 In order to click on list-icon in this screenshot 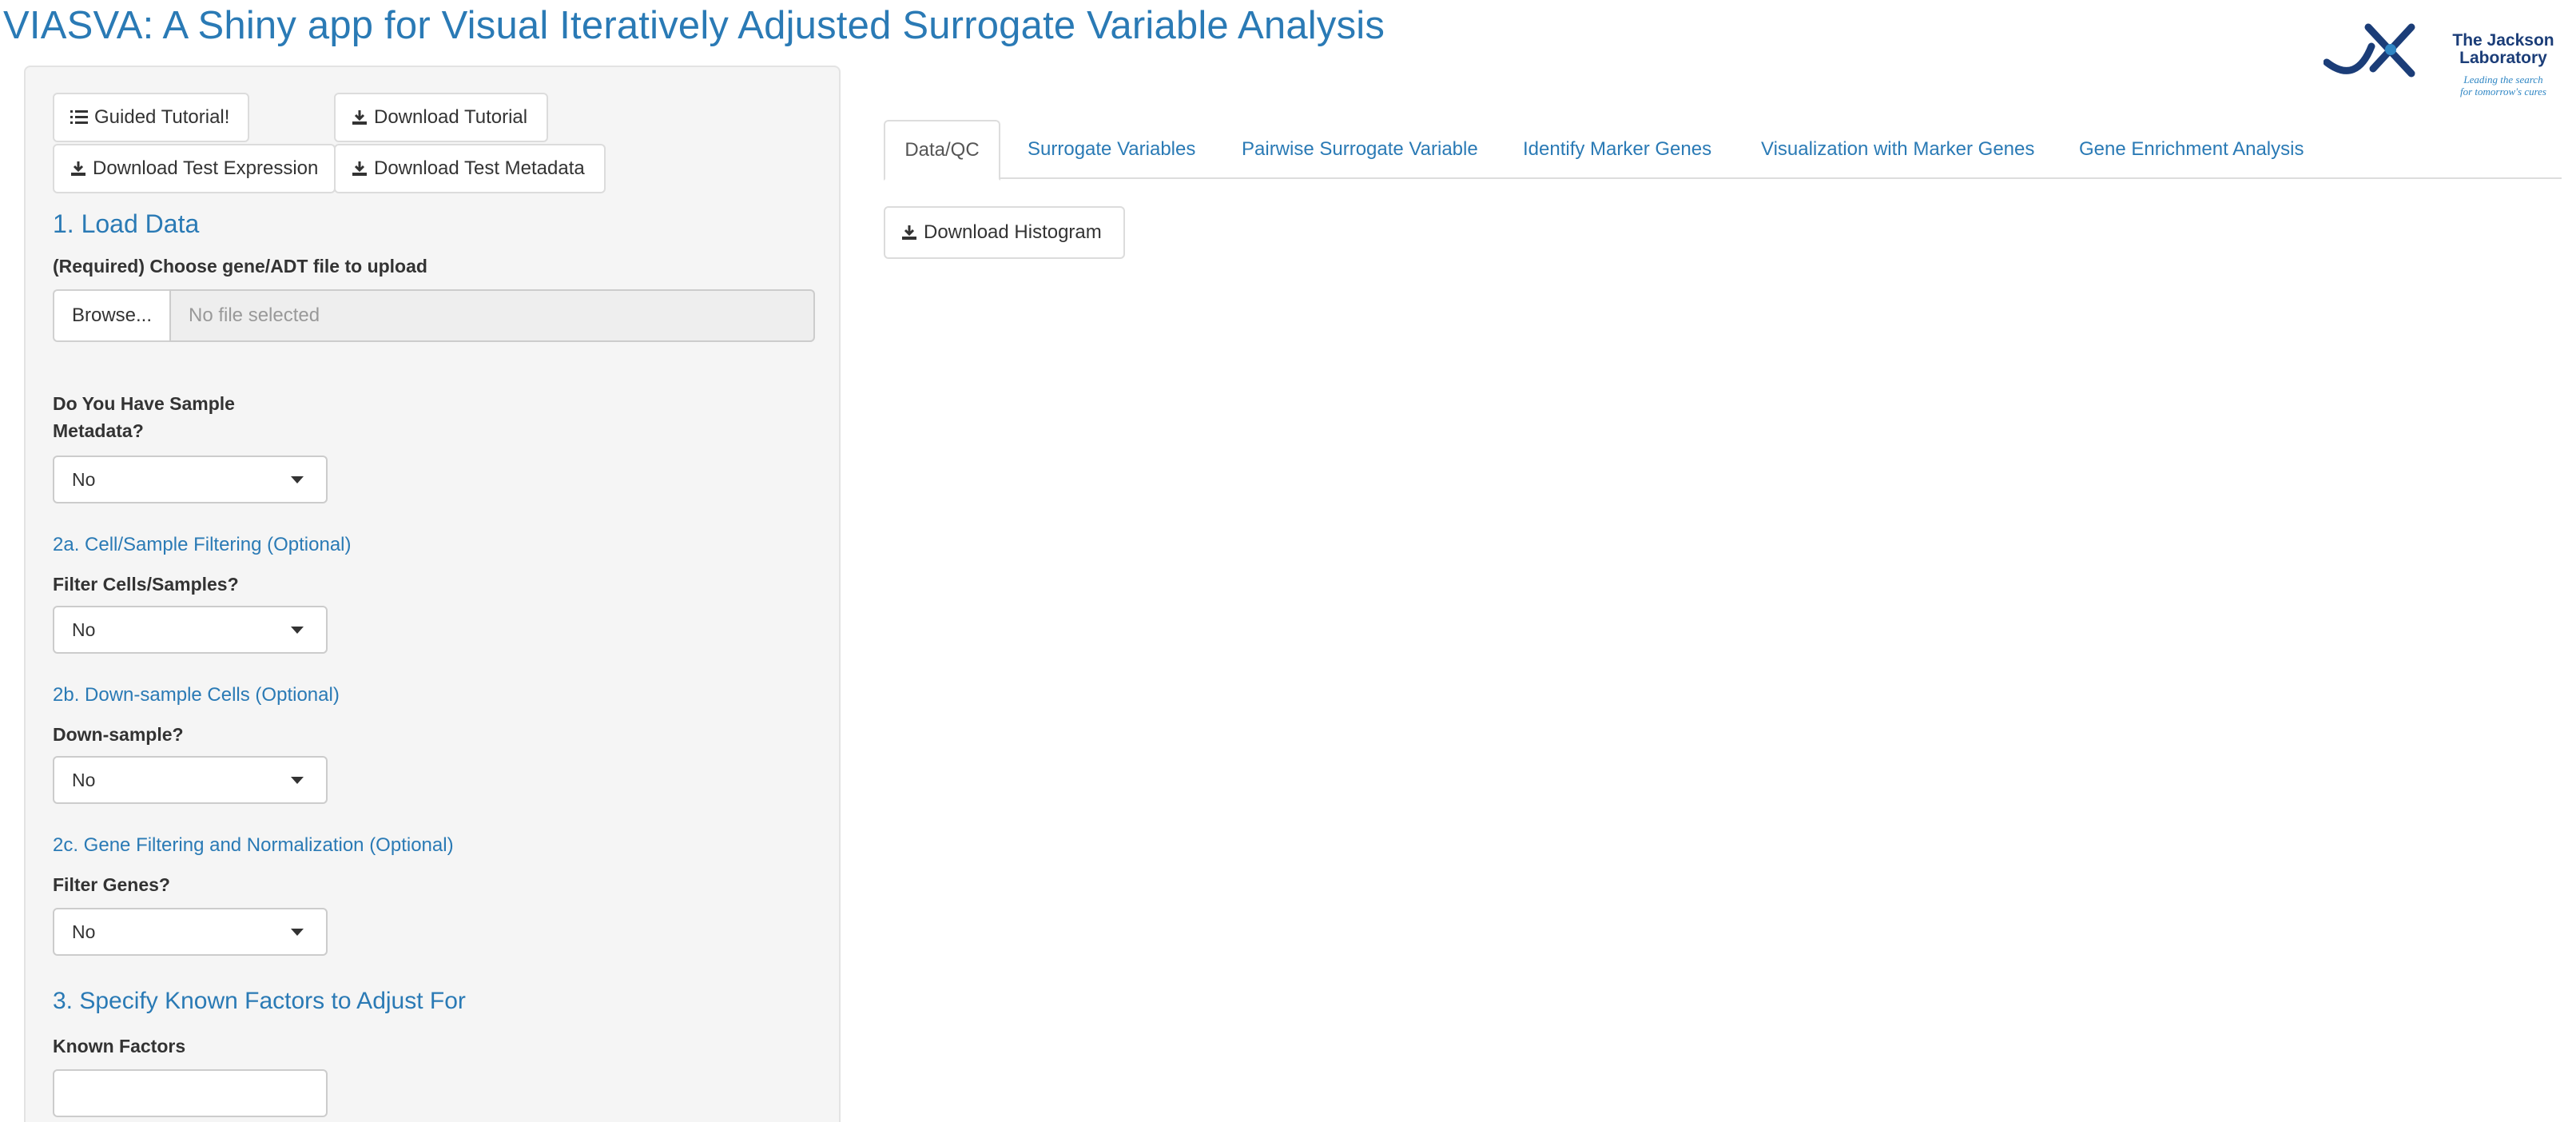, I will do `click(79, 117)`.